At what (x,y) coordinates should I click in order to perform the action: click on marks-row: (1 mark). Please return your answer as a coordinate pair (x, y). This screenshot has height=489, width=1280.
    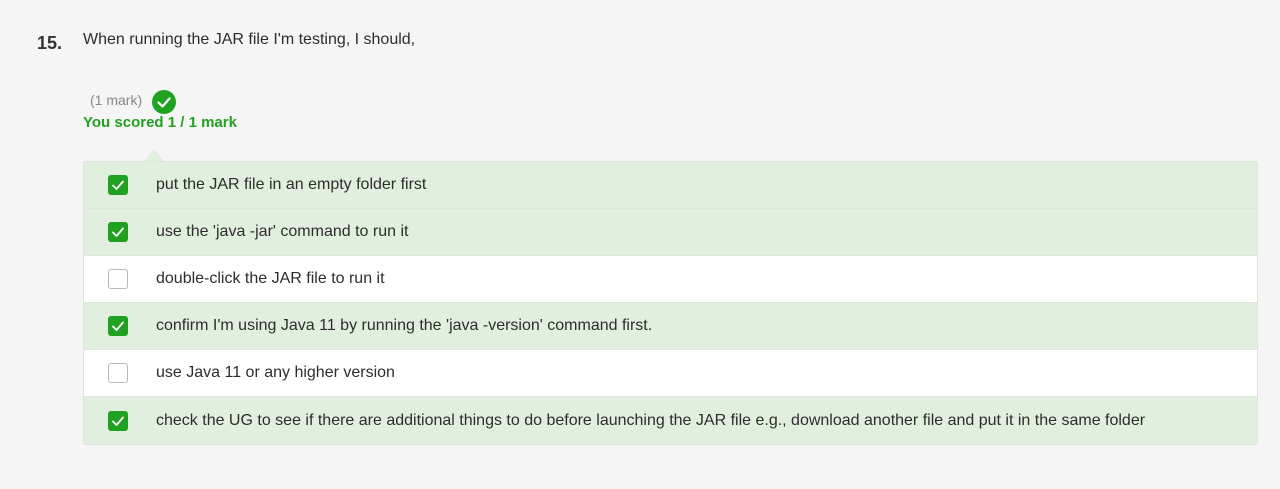
    Looking at the image, I should click on (133, 100).